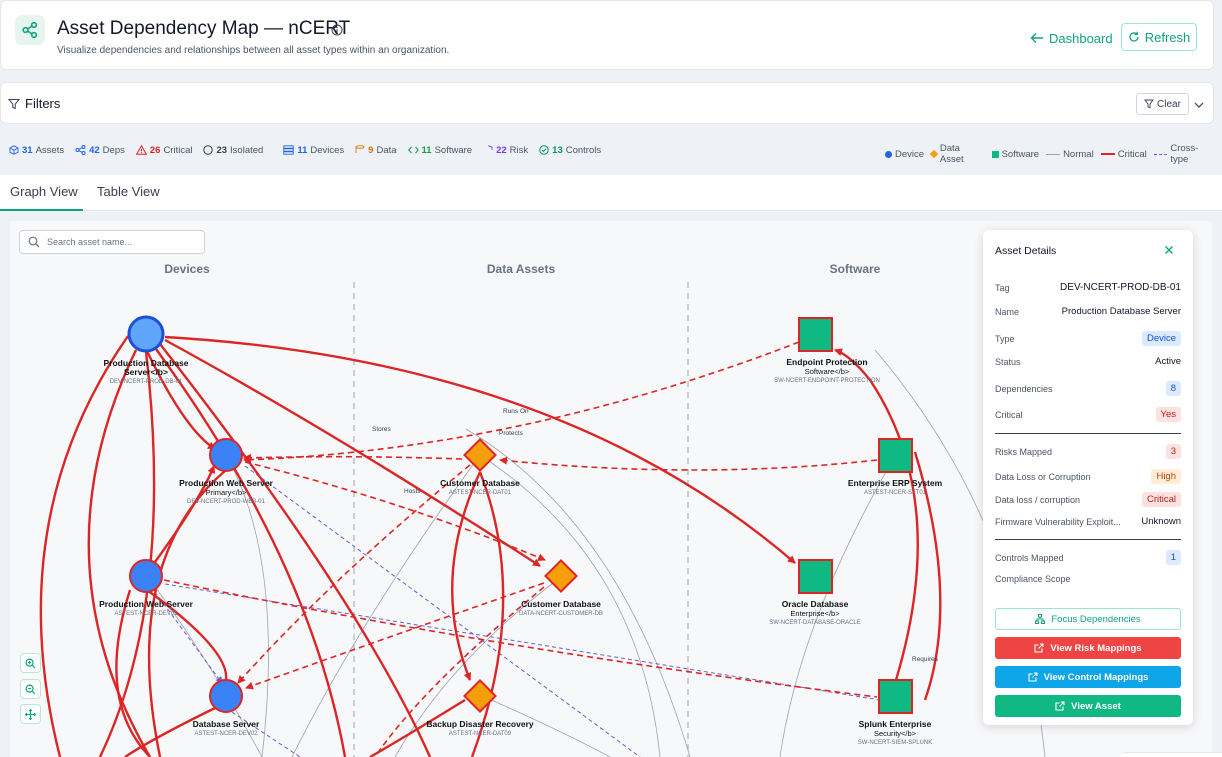 Image resolution: width=1222 pixels, height=757 pixels. I want to click on close-icon, so click(1169, 251).